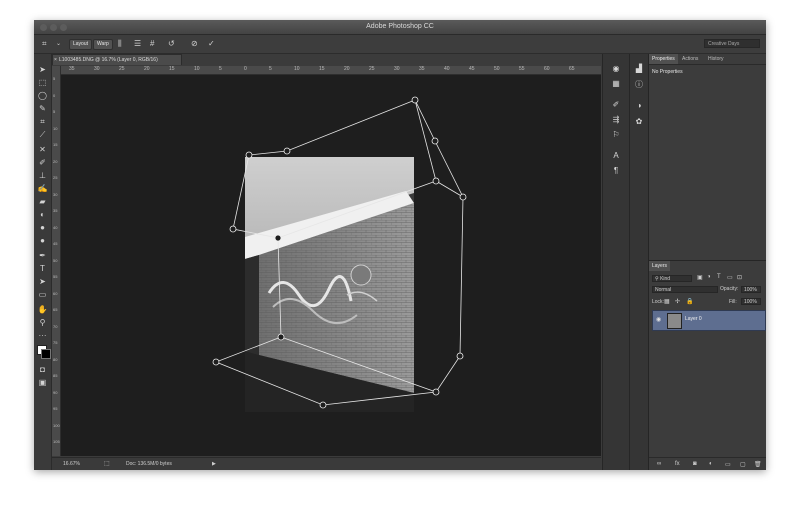  Describe the element at coordinates (677, 301) in the screenshot. I see `lock-position-icon: ✢` at that location.